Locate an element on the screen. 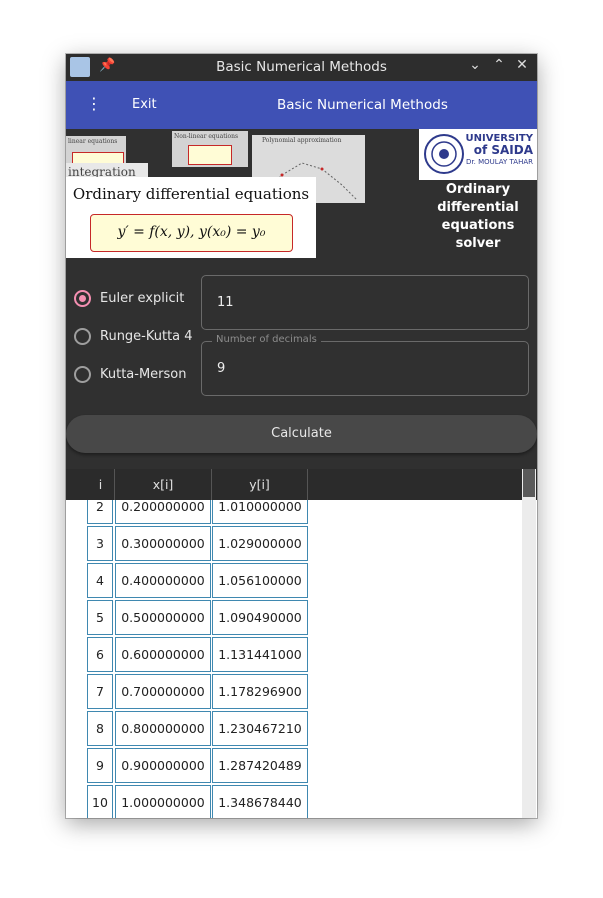 This screenshot has height=898, width=603. more-vert-icon: ⋮ is located at coordinates (94, 103).